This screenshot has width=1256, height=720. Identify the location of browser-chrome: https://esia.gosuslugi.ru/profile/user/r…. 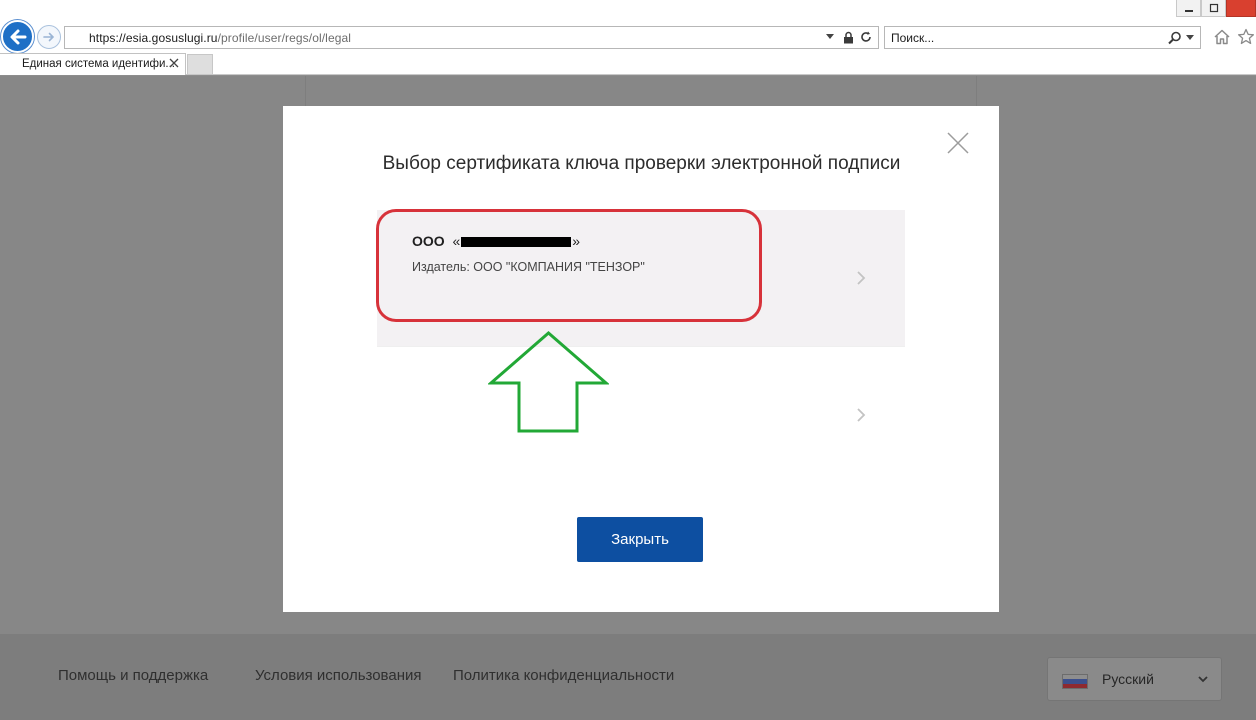
(628, 37).